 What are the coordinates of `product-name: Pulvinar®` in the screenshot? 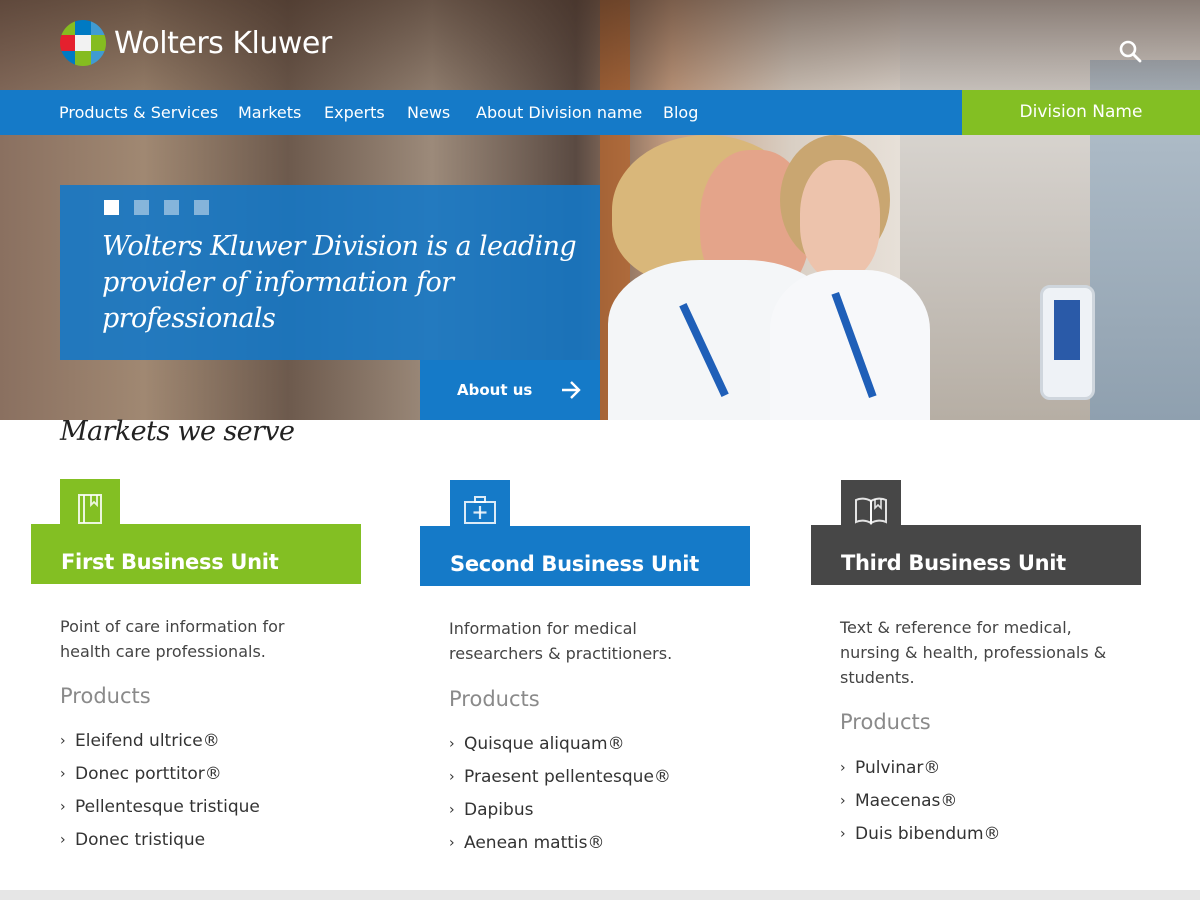 It's located at (898, 767).